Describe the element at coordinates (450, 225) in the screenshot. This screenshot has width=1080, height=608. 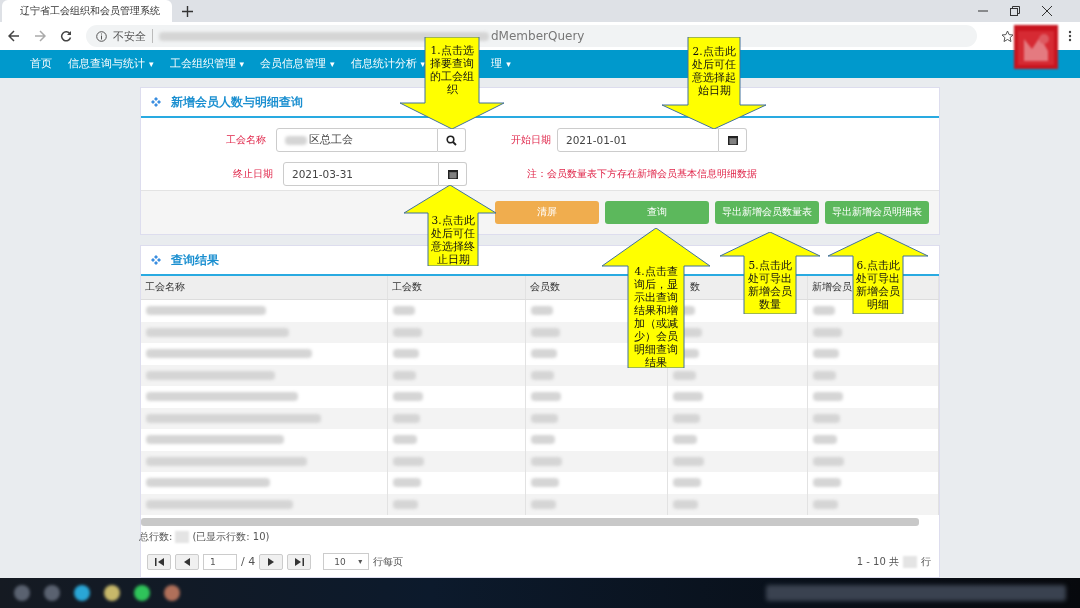
I see `callout-arrow: 3.点击此处后可任意选择终止日期` at that location.